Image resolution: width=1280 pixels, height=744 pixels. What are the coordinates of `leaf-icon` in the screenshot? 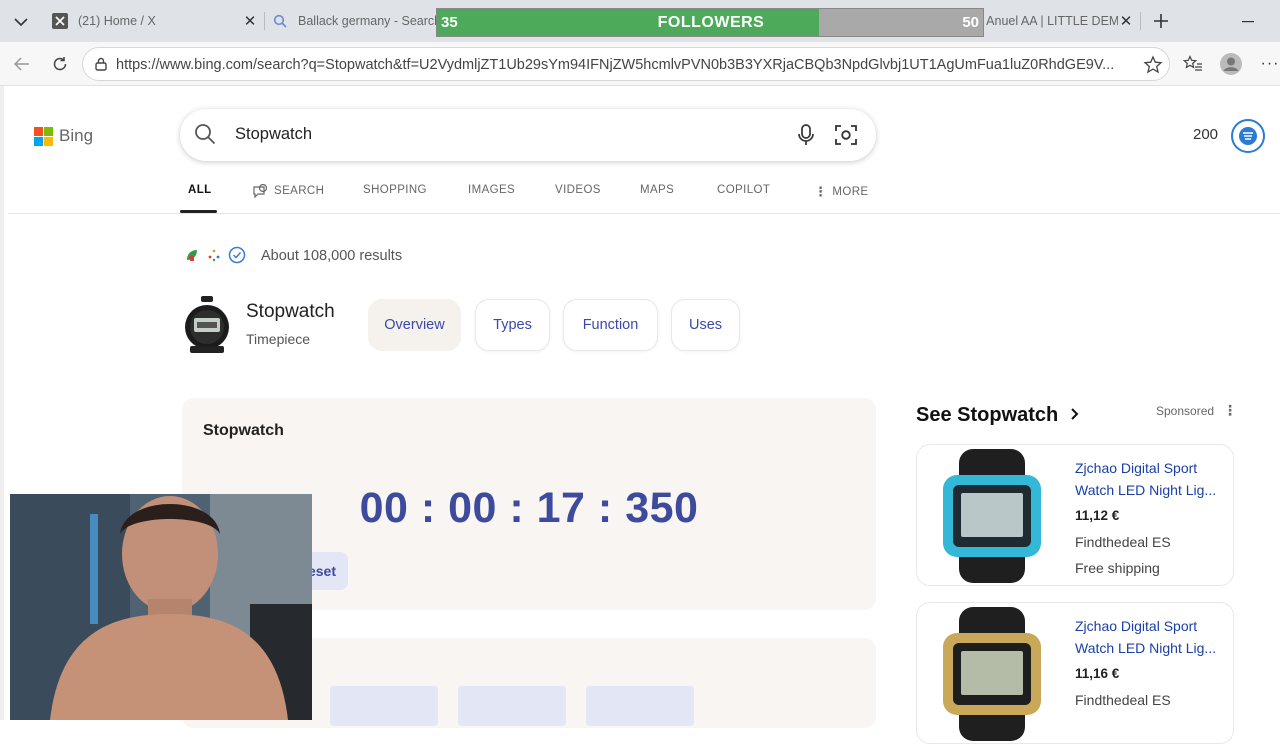 It's located at (192, 255).